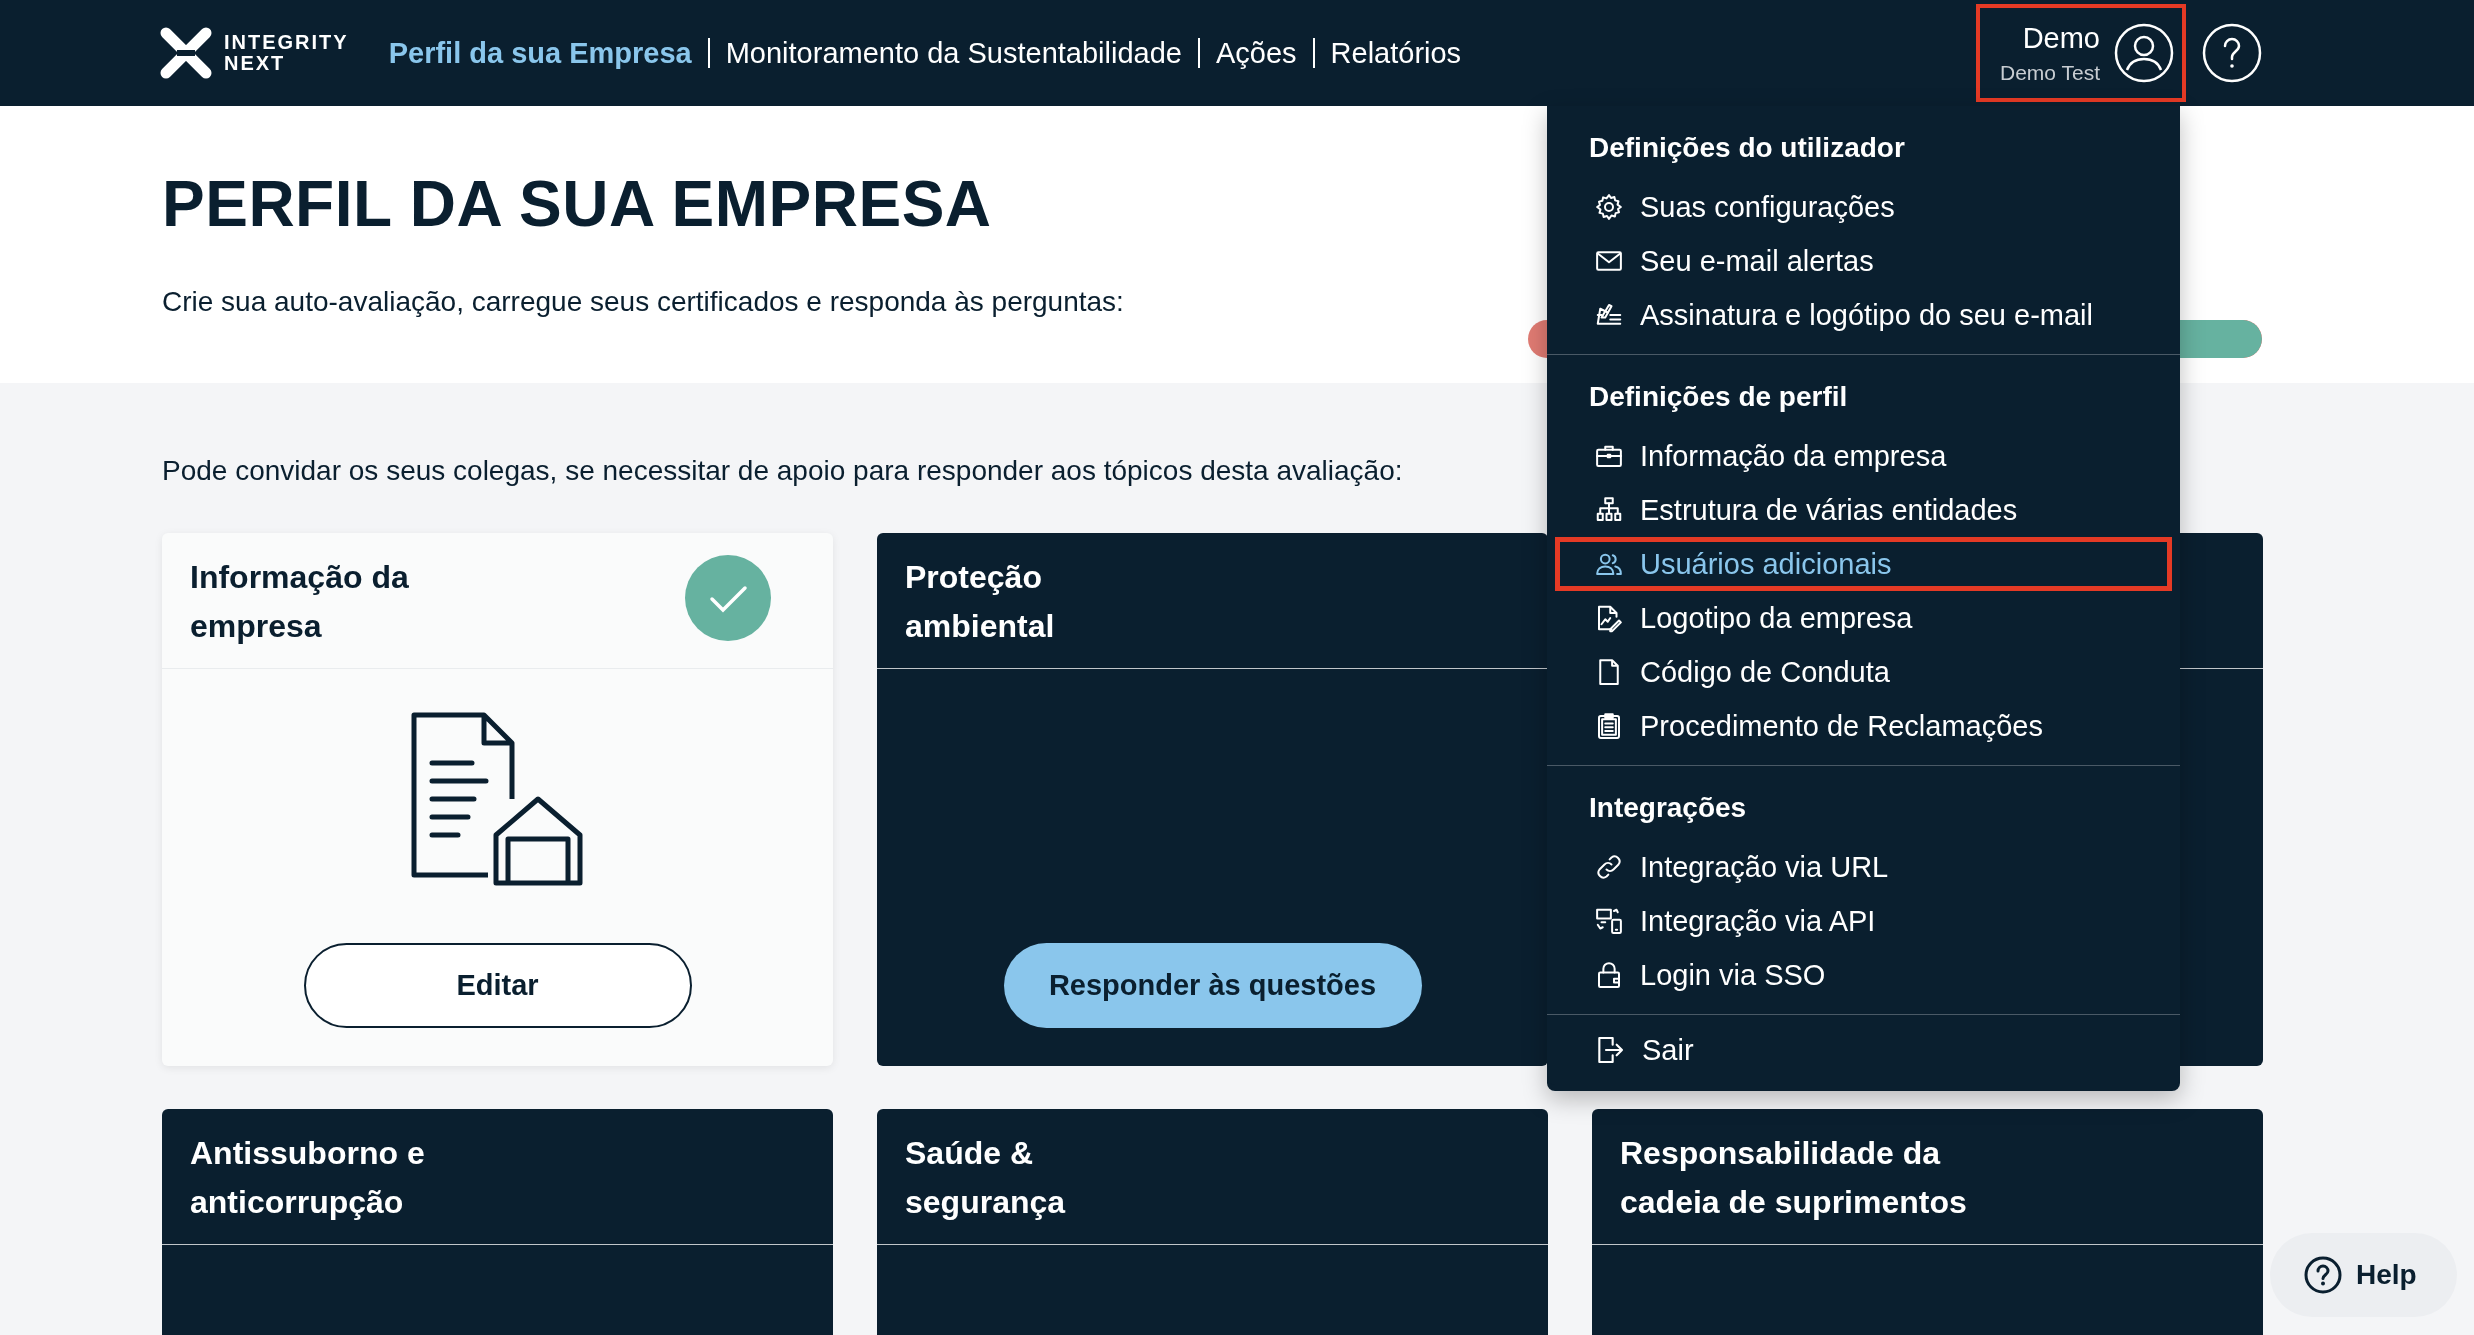 This screenshot has height=1335, width=2474. I want to click on help-icon, so click(2232, 53).